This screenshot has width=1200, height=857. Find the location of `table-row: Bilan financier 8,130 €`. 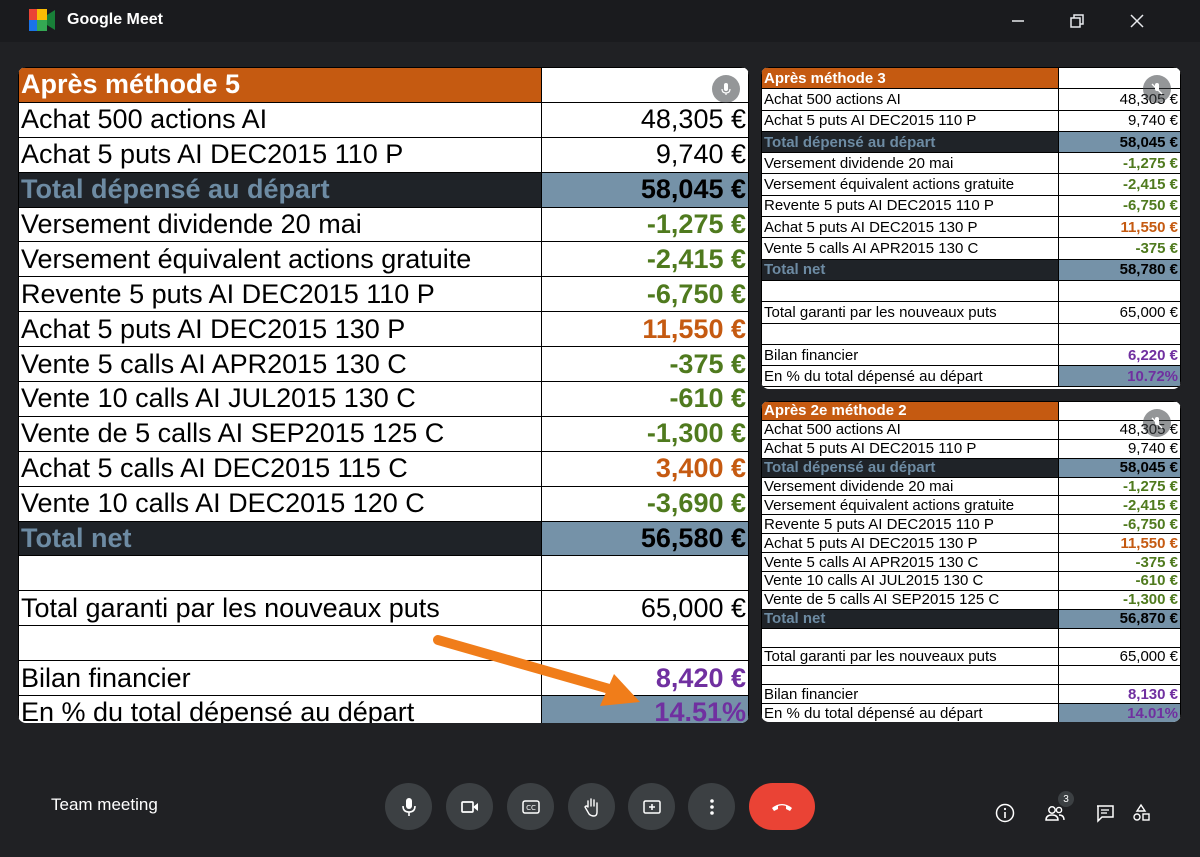

table-row: Bilan financier 8,130 € is located at coordinates (971, 694).